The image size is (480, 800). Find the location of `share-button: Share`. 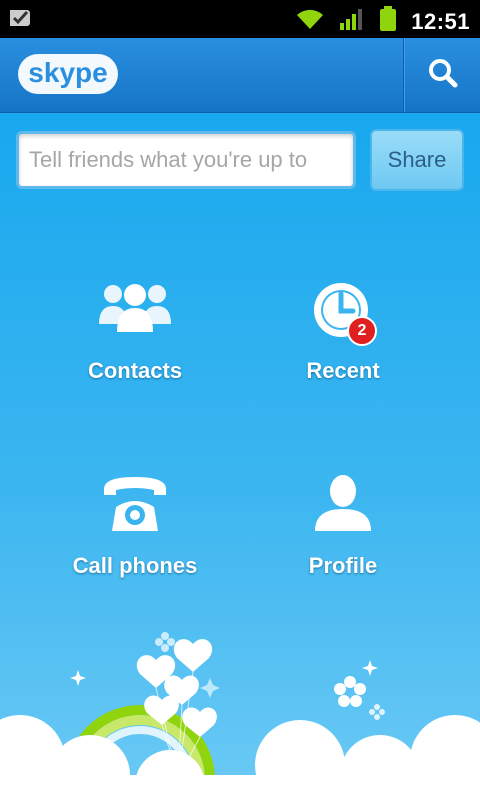

share-button: Share is located at coordinates (417, 160).